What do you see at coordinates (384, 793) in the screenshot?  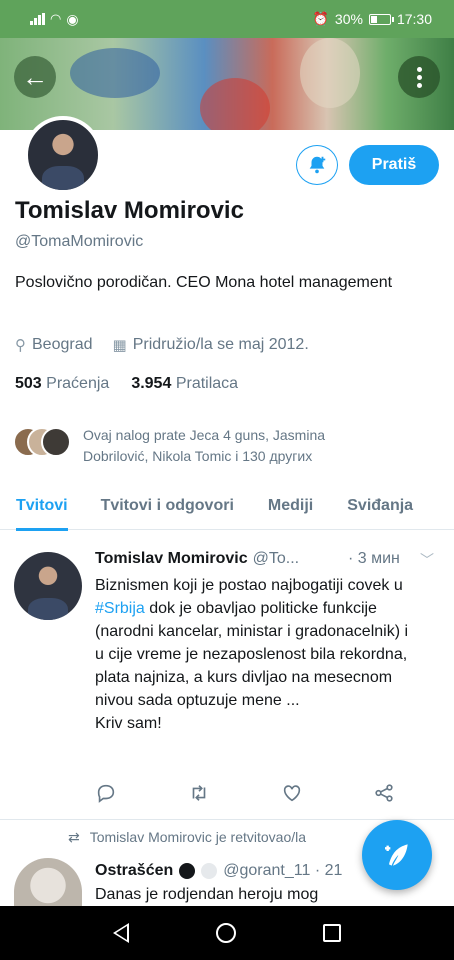 I see `share-icon` at bounding box center [384, 793].